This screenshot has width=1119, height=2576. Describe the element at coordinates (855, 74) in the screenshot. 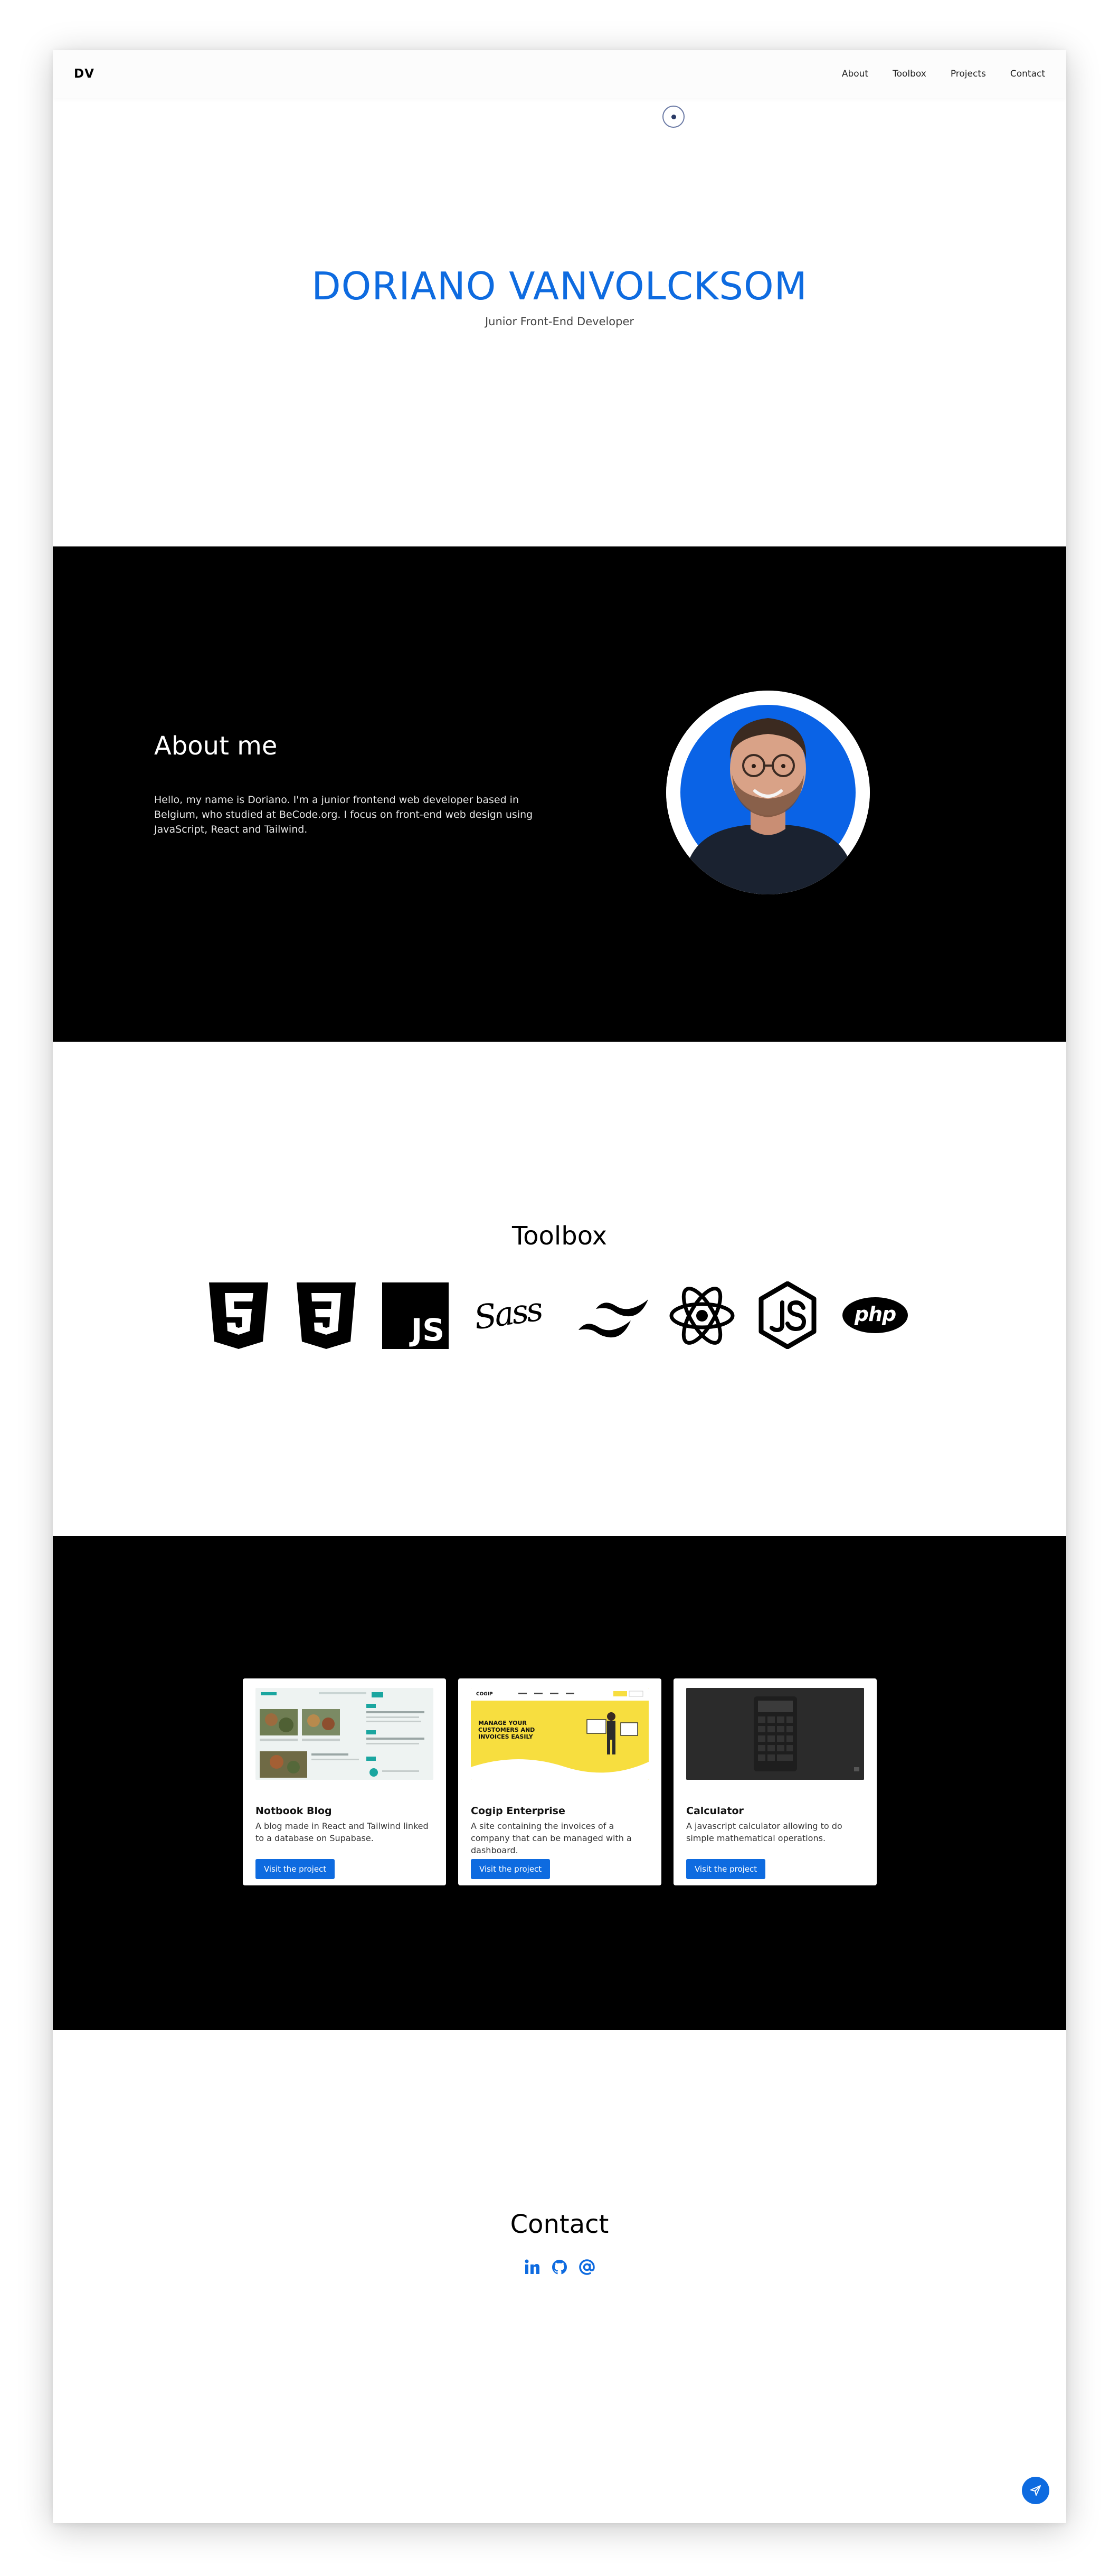

I see `nav-link-about: About` at that location.